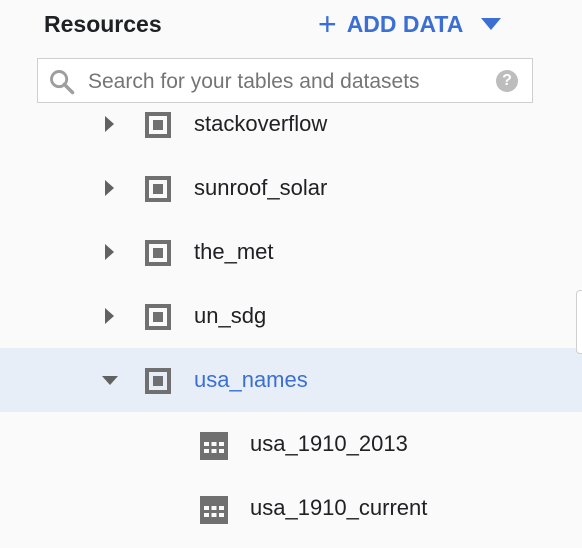 The height and width of the screenshot is (548, 582). I want to click on add-data-button: + ADD DATA, so click(410, 24).